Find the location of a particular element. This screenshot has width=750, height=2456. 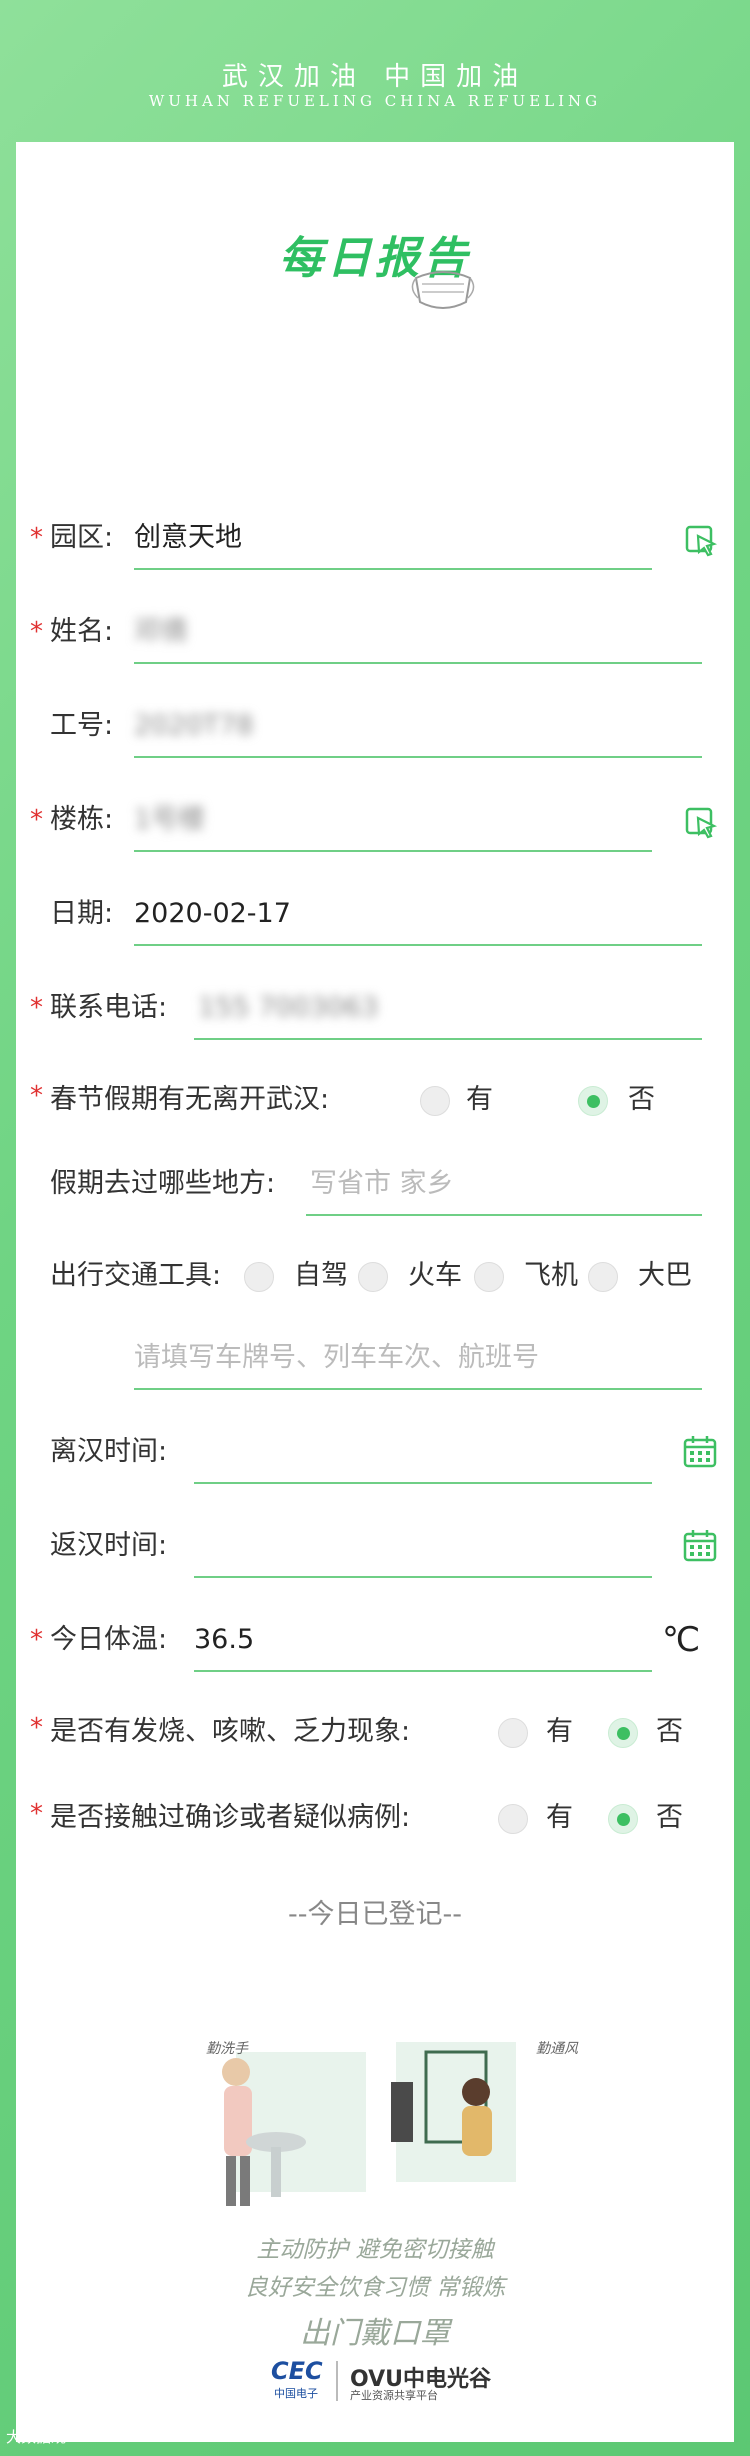

banner-title-cn: 武汉加油 中国加油 is located at coordinates (375, 77).